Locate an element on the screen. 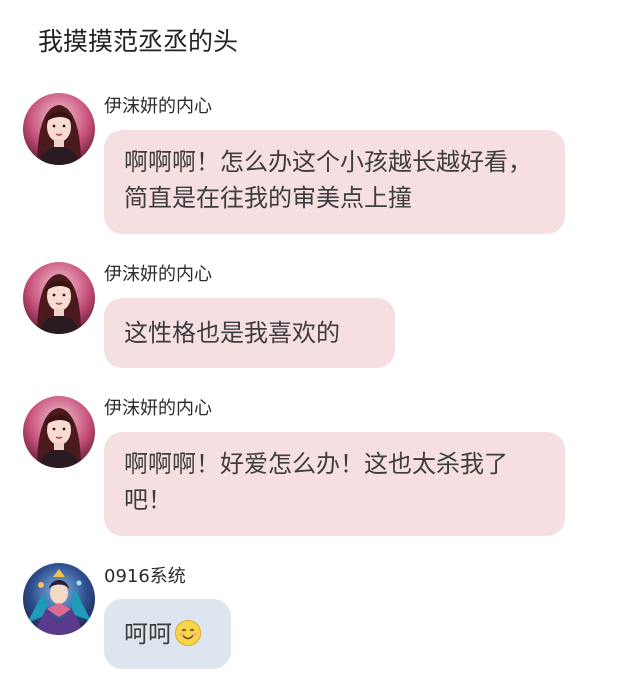 This screenshot has width=640, height=690. smiling-face-emoji is located at coordinates (188, 633).